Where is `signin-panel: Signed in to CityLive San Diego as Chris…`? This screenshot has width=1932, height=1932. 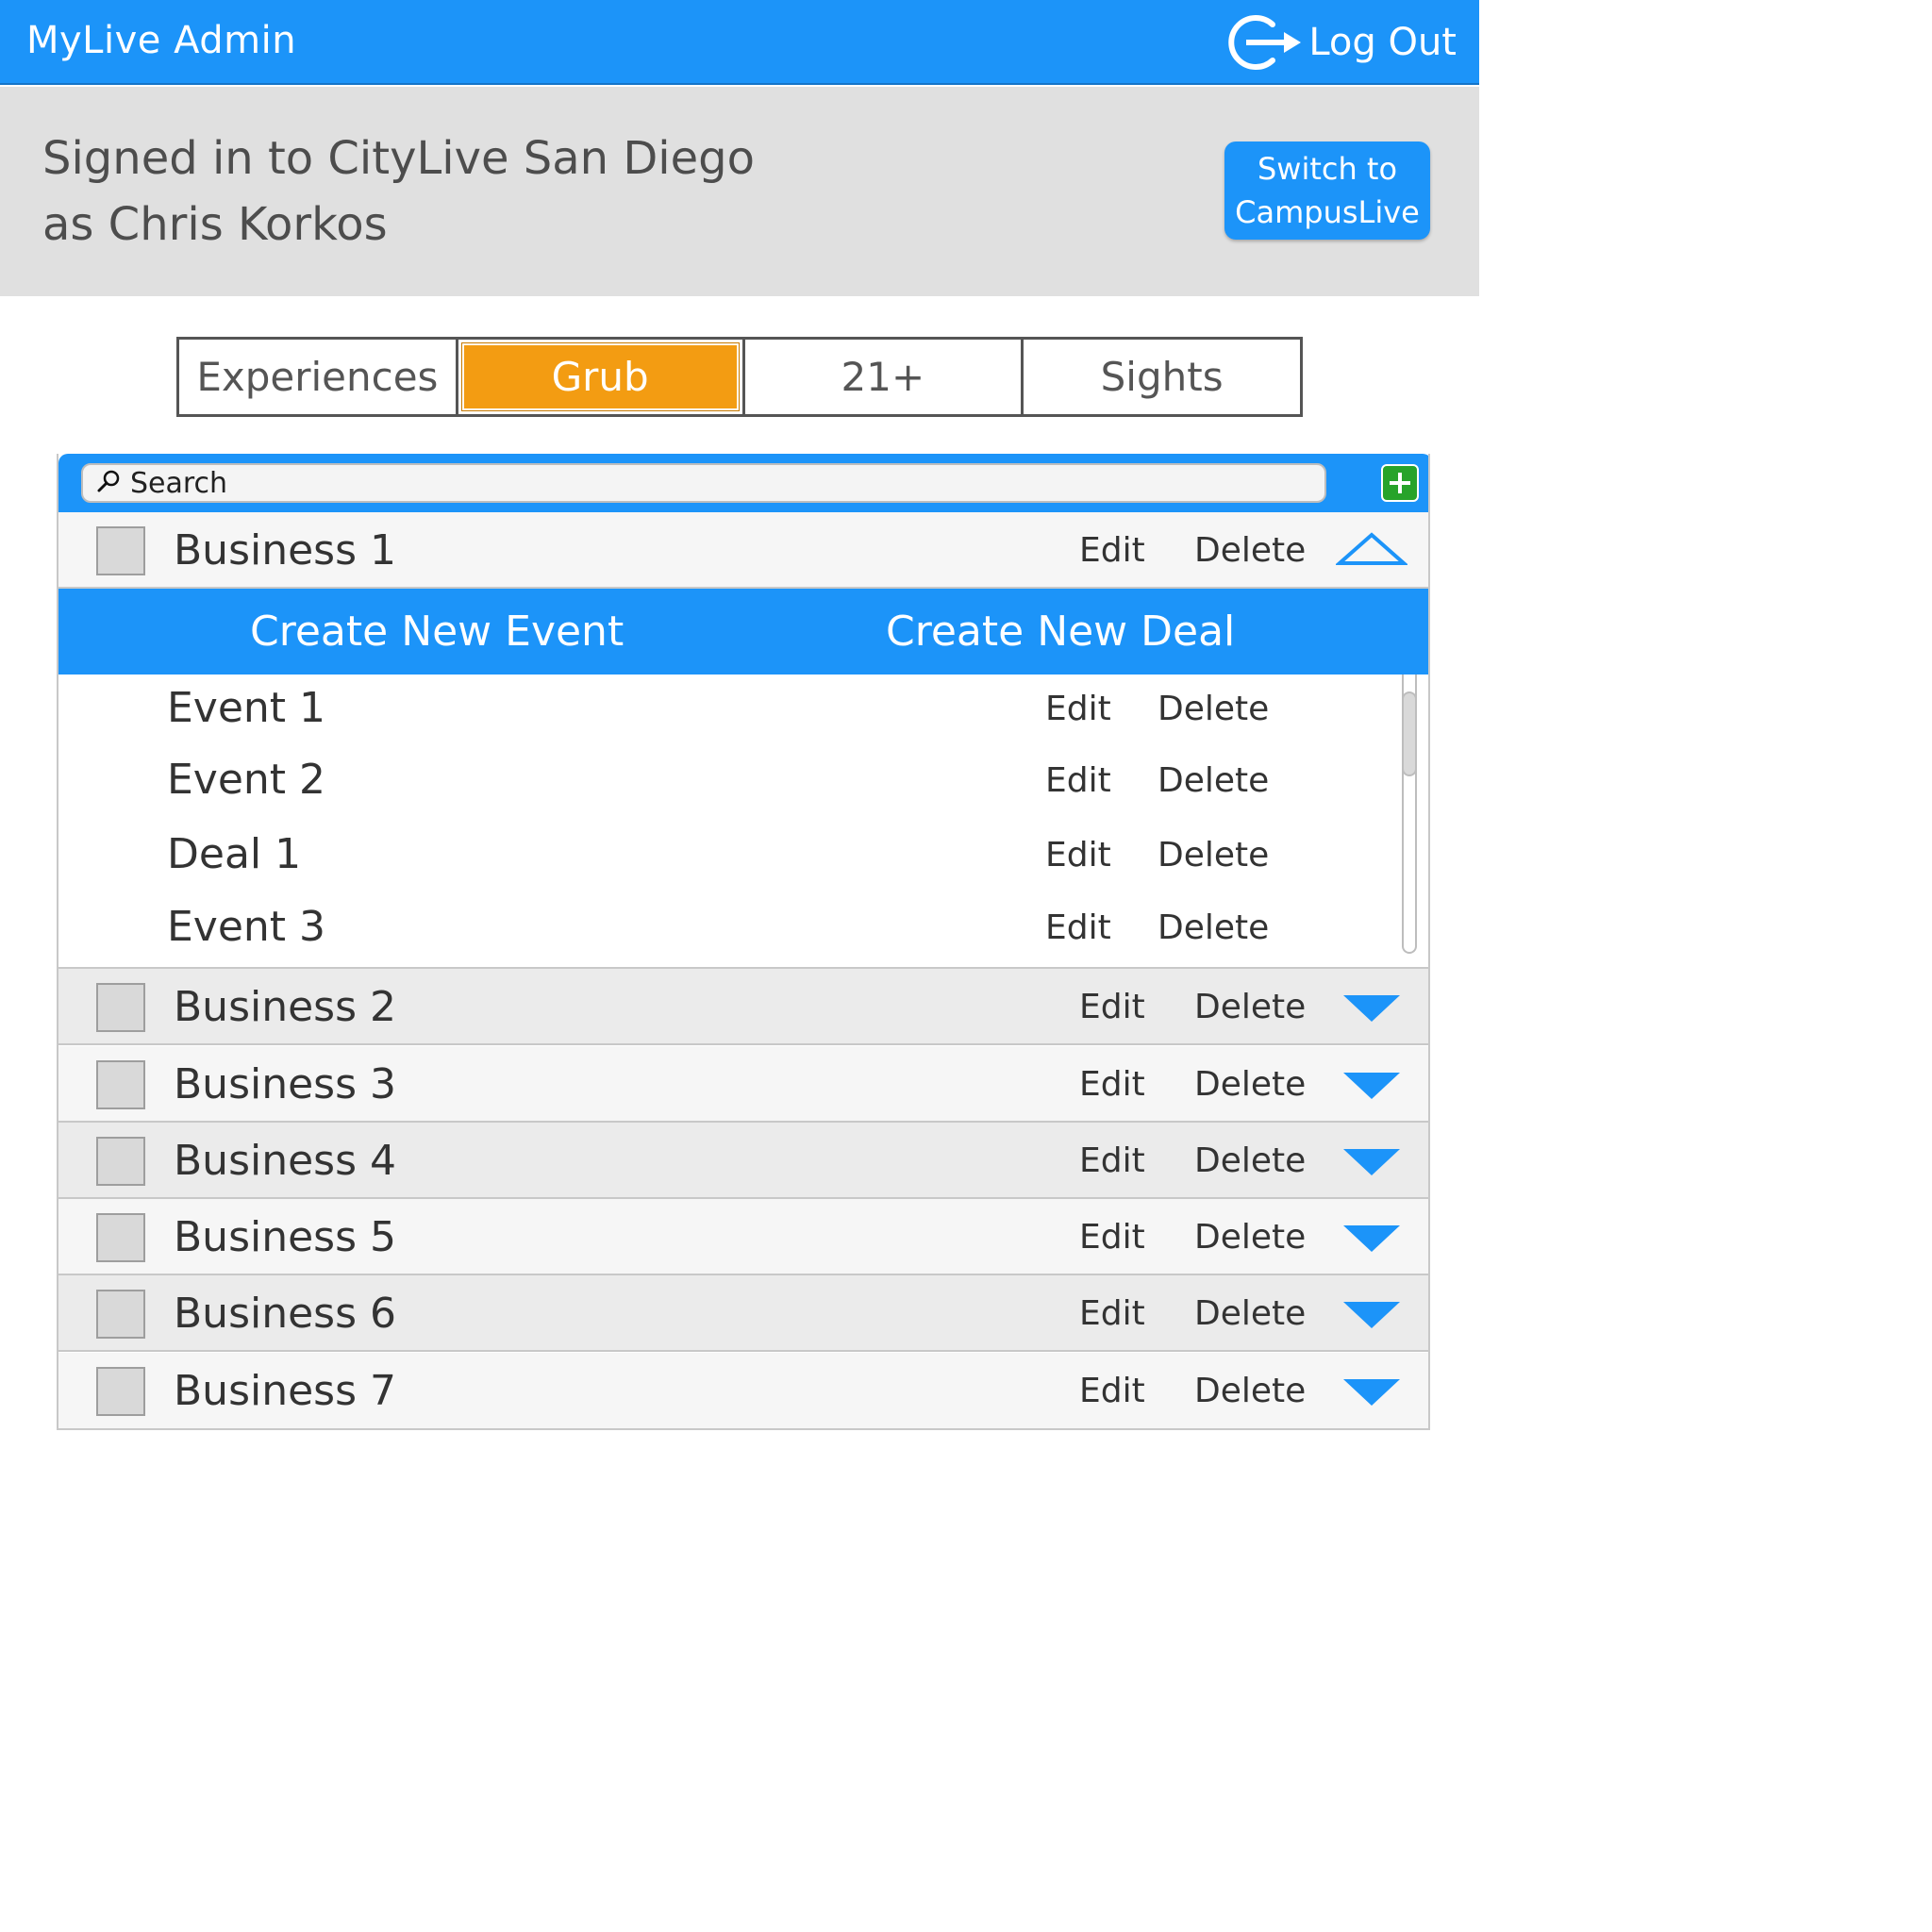 signin-panel: Signed in to CityLive San Diego as Chris… is located at coordinates (740, 191).